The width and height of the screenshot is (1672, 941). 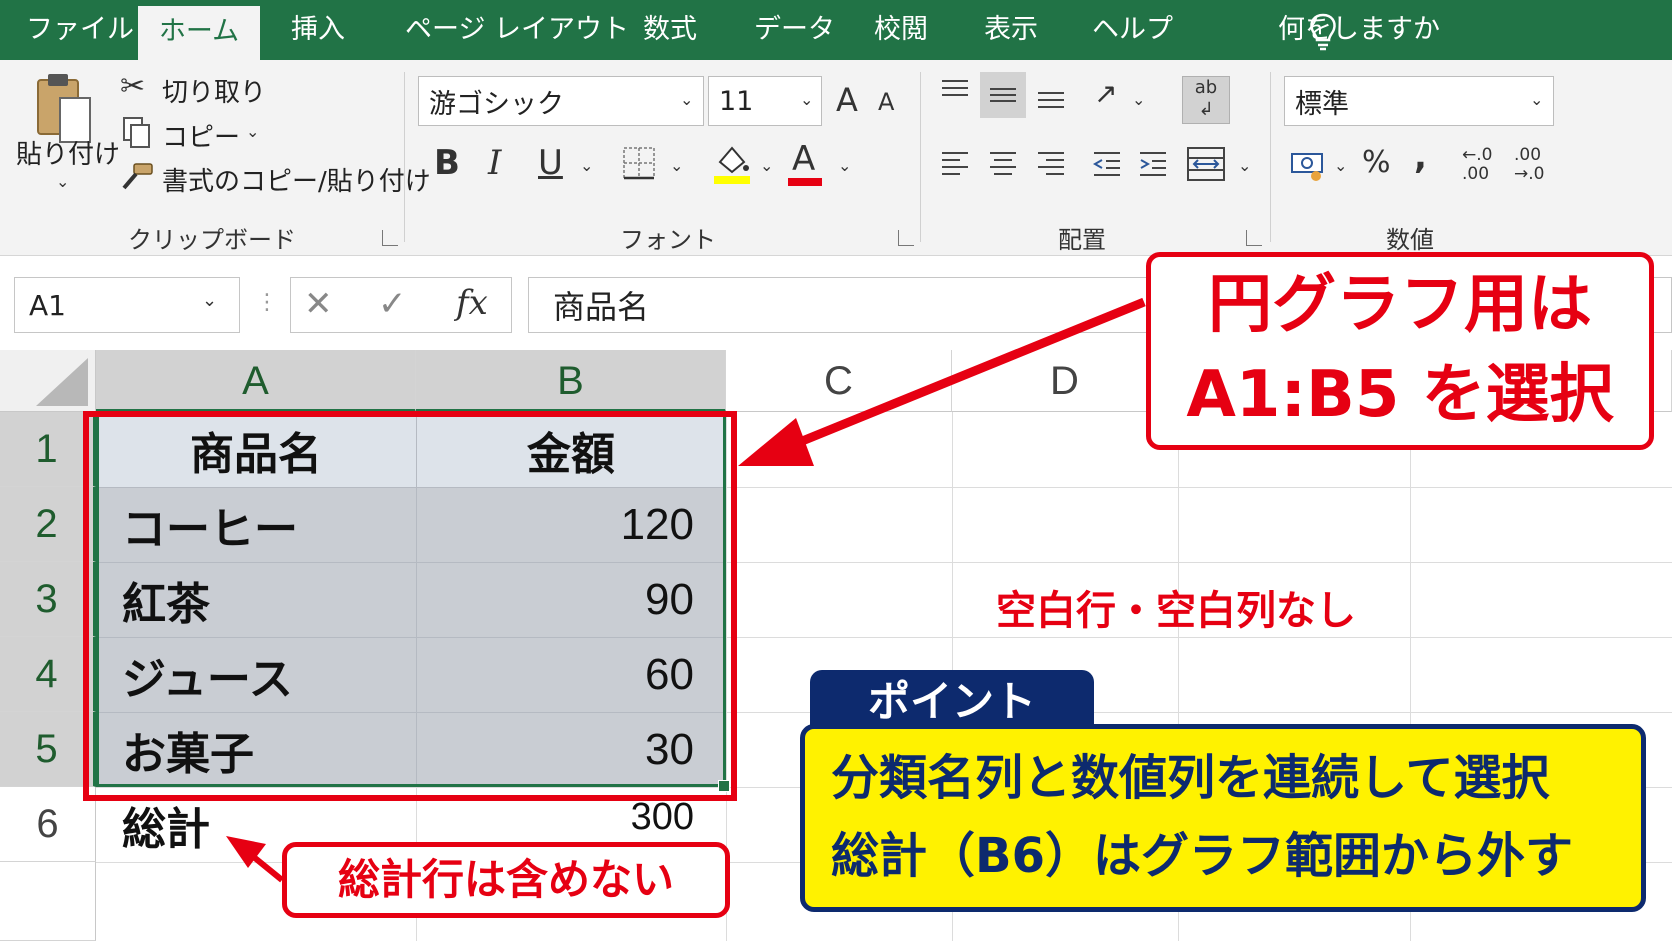 What do you see at coordinates (844, 165) in the screenshot?
I see `font-color-chevron-icon: ⌄` at bounding box center [844, 165].